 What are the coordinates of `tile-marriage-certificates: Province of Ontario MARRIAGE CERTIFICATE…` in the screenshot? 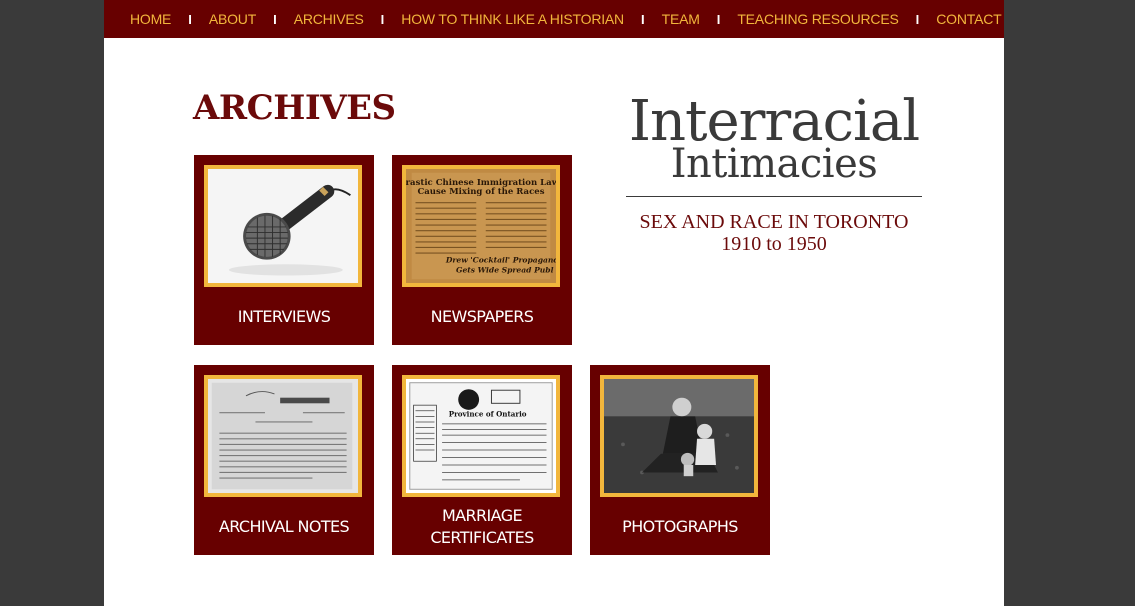 It's located at (482, 460).